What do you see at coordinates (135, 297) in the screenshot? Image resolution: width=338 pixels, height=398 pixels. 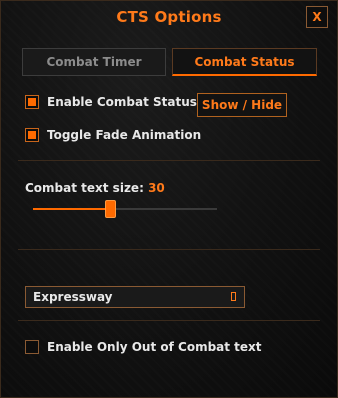 I see `font-dropdown: Expressway` at bounding box center [135, 297].